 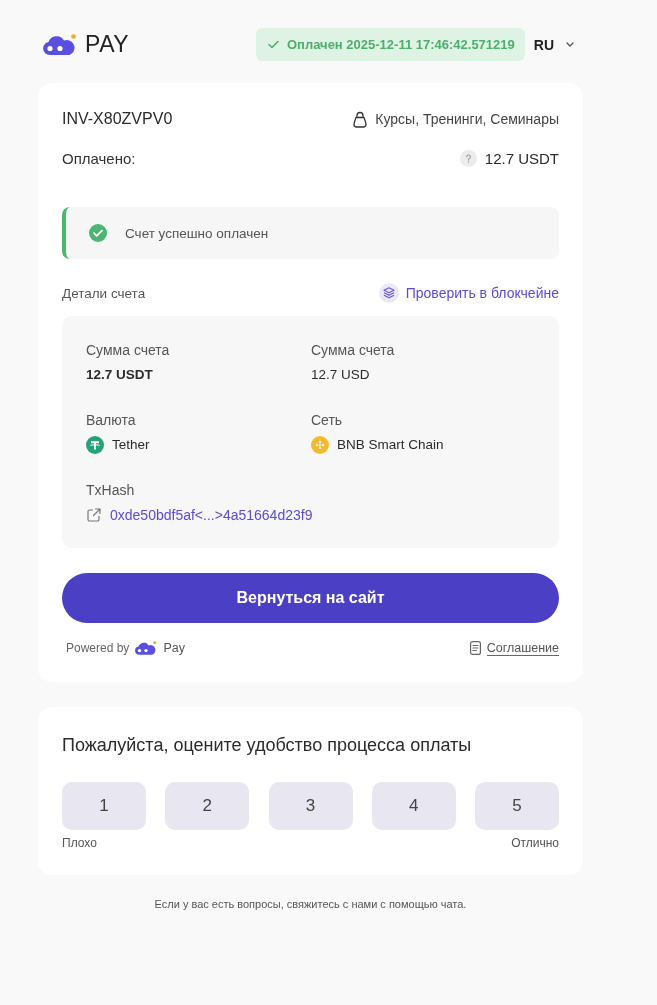 What do you see at coordinates (535, 843) in the screenshot?
I see `high-rating-label: Отлично` at bounding box center [535, 843].